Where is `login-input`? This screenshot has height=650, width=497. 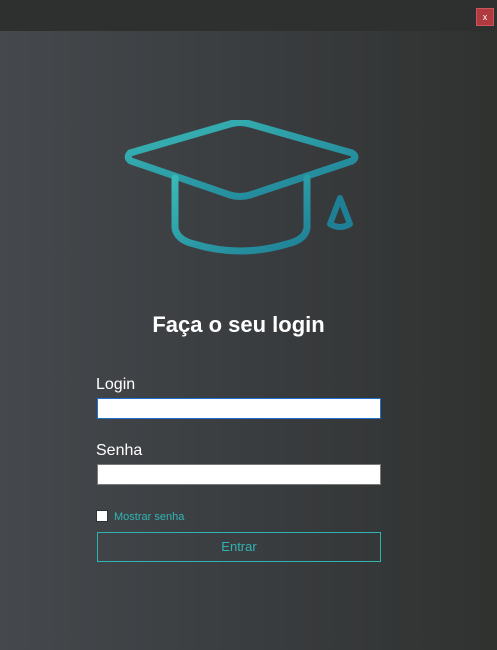 login-input is located at coordinates (239, 408).